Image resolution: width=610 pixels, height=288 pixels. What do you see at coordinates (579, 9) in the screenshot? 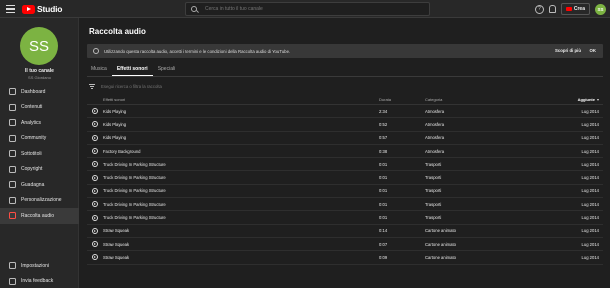
I see `create-label: Crea` at bounding box center [579, 9].